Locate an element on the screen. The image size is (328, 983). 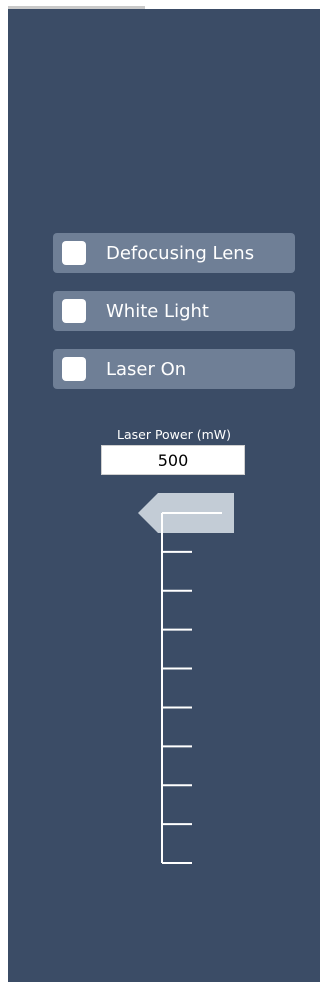
laser-on-label: Laser On is located at coordinates (146, 369).